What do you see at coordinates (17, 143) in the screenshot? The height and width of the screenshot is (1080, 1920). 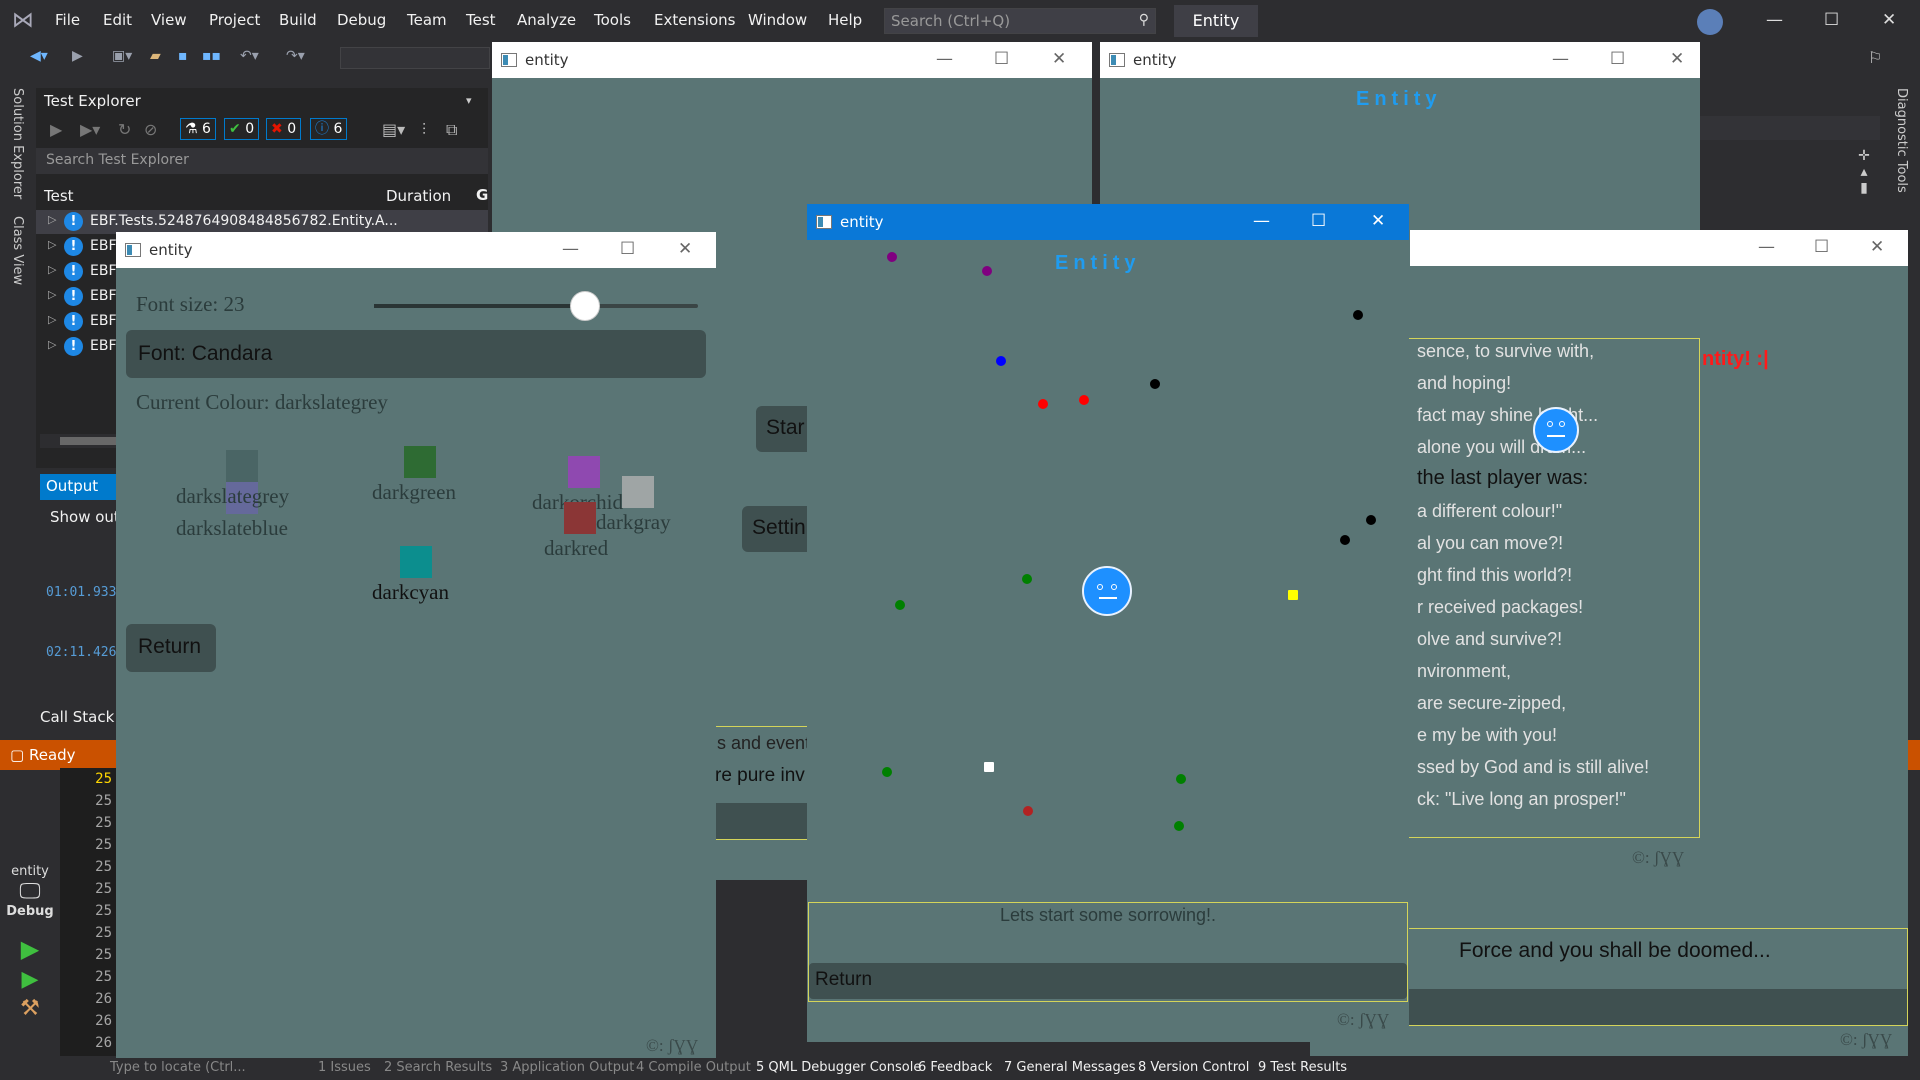 I see `solution-explorer-tab: Solution Explorer` at bounding box center [17, 143].